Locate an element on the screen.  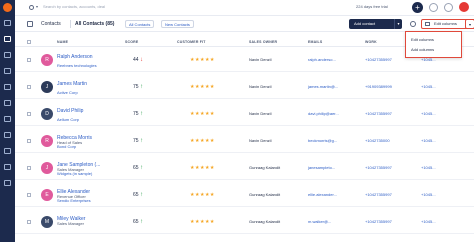
contact-company-link: Active Corp is located at coordinates (67, 92).